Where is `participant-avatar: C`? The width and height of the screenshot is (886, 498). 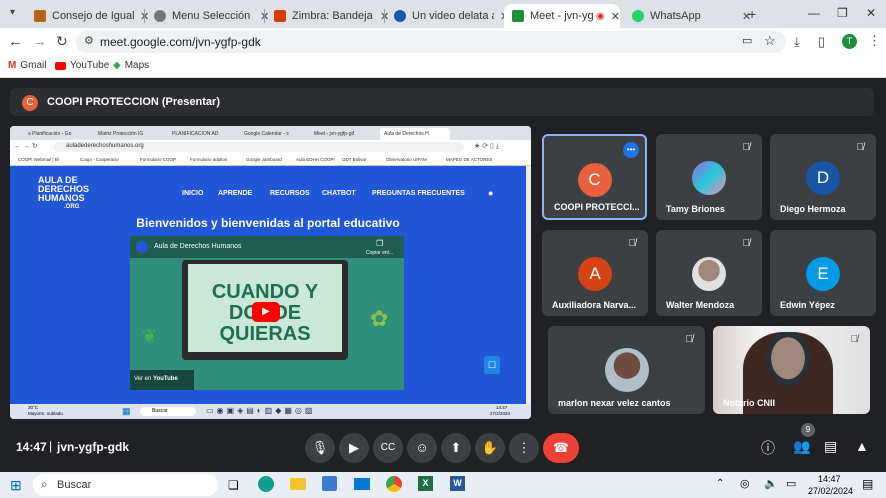 participant-avatar: C is located at coordinates (594, 180).